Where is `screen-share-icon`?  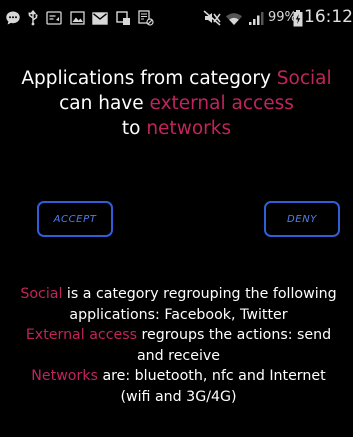 screen-share-icon is located at coordinates (123, 18).